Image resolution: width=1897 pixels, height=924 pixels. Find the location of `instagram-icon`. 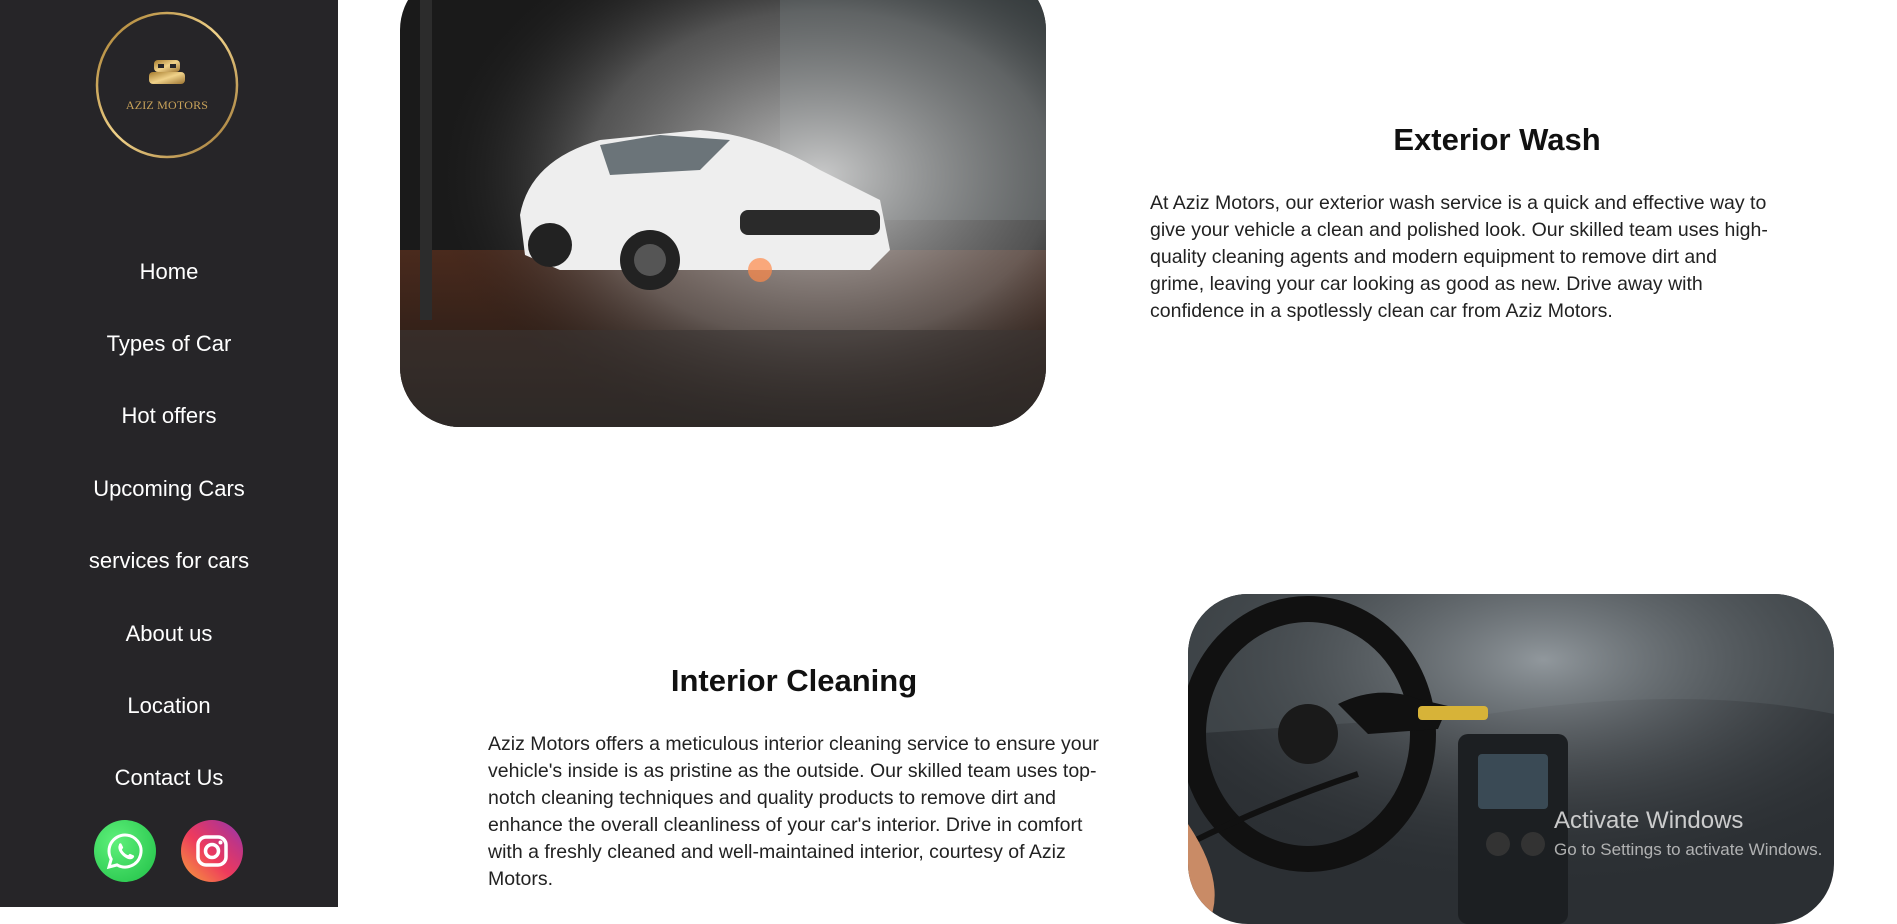

instagram-icon is located at coordinates (212, 851).